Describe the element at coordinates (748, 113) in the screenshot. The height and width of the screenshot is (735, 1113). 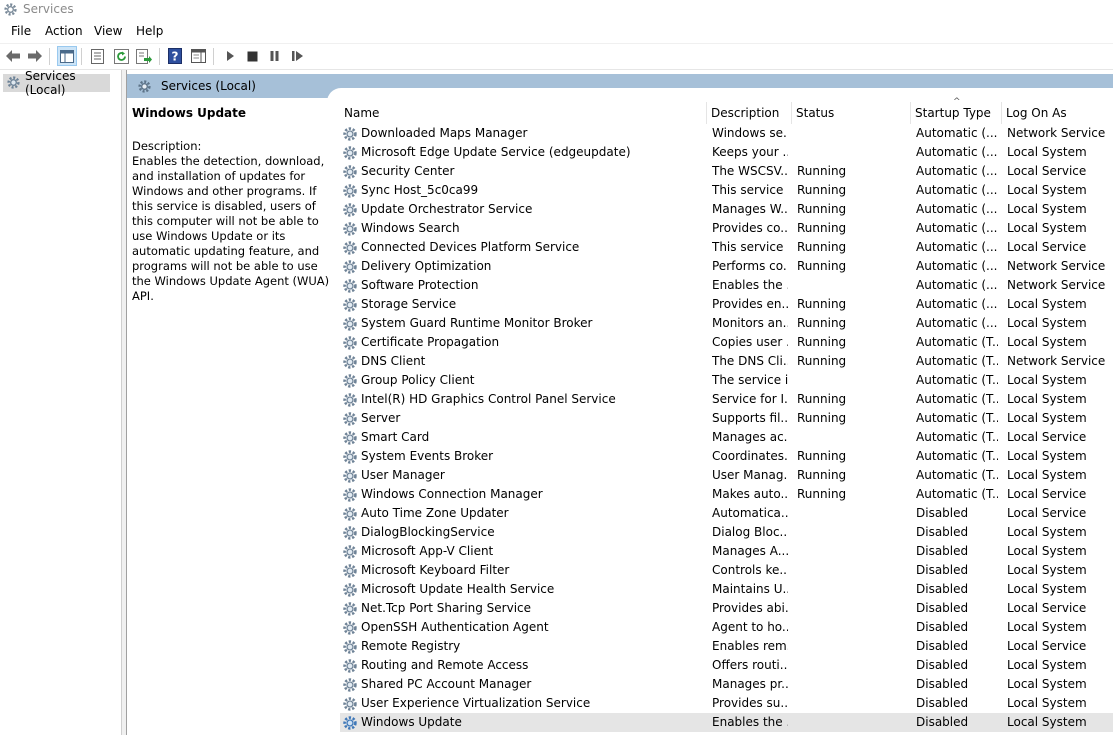
I see `column-header-description: Description` at that location.